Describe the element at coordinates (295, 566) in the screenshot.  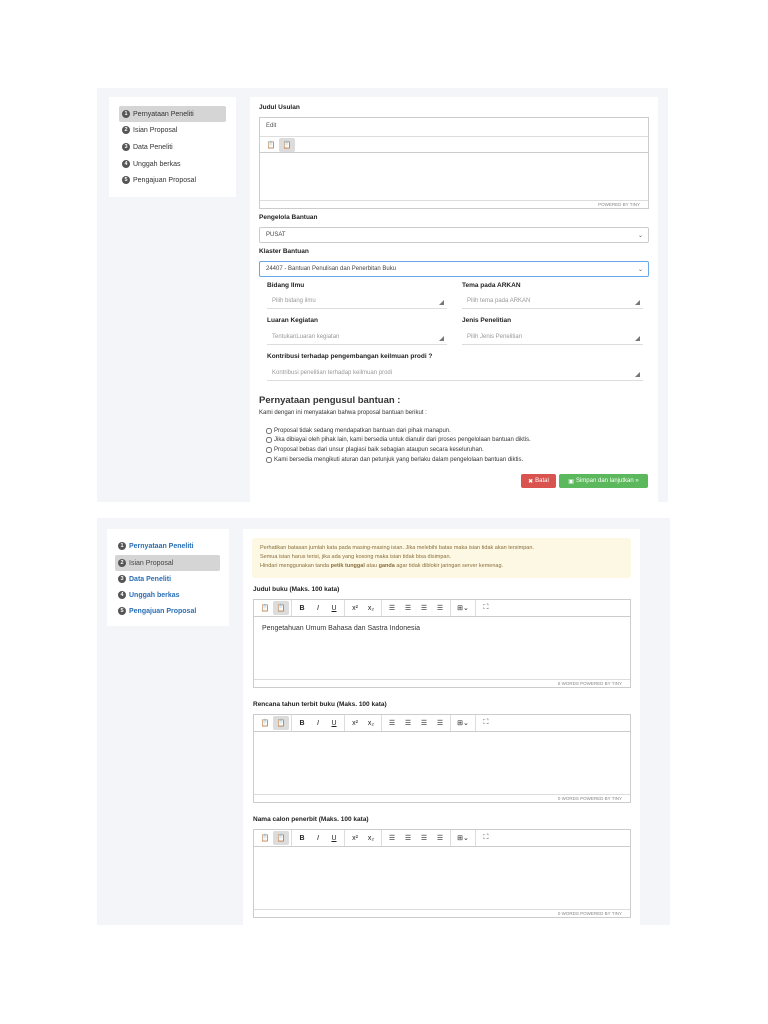
I see `alert-text: Hindari menggunakan tanda` at that location.